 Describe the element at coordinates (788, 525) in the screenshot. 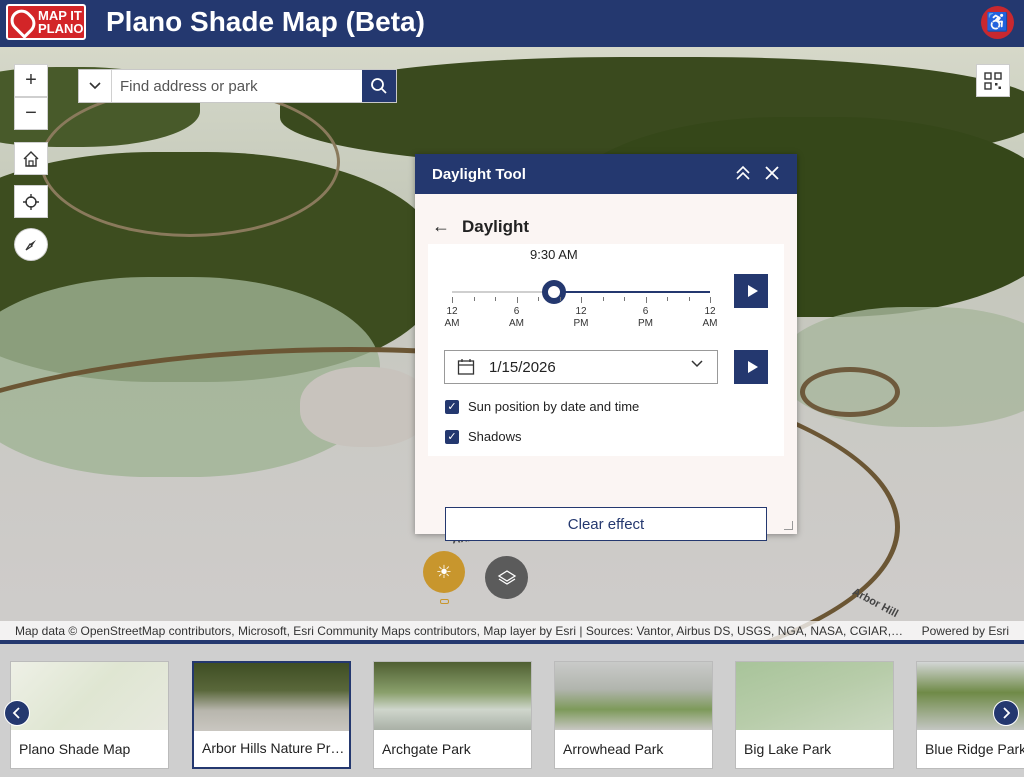

I see `resize-handle` at that location.